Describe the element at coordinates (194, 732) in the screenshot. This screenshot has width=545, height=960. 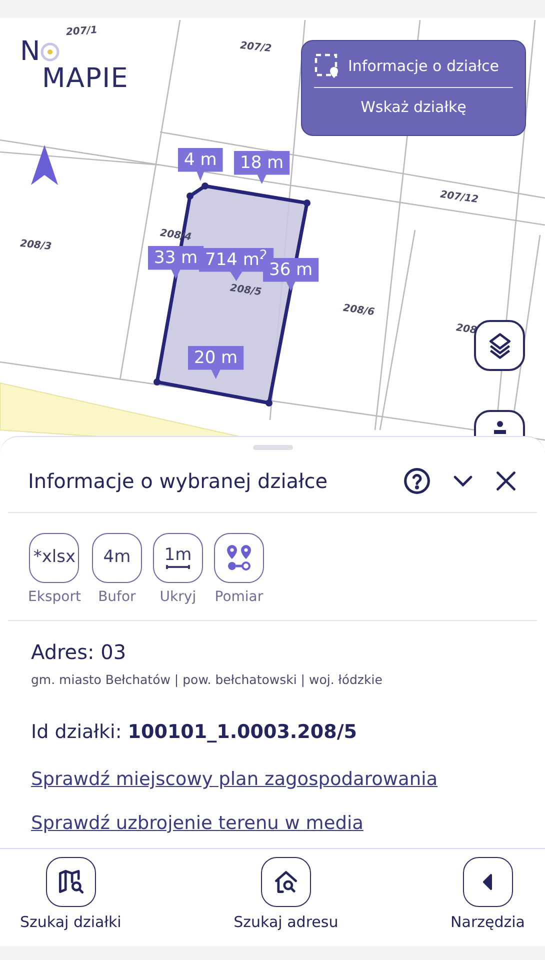
I see `parcel-id: Id działki: 100101_1.0003.208/5` at that location.